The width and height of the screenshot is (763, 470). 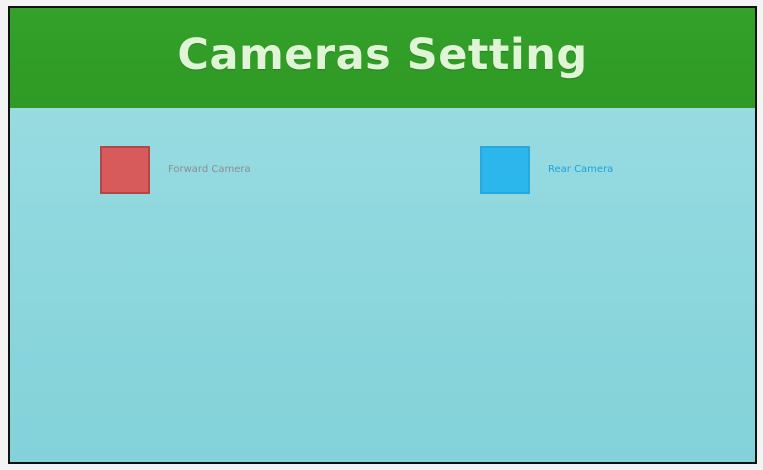 I want to click on forward-camera-toggle, so click(x=125, y=170).